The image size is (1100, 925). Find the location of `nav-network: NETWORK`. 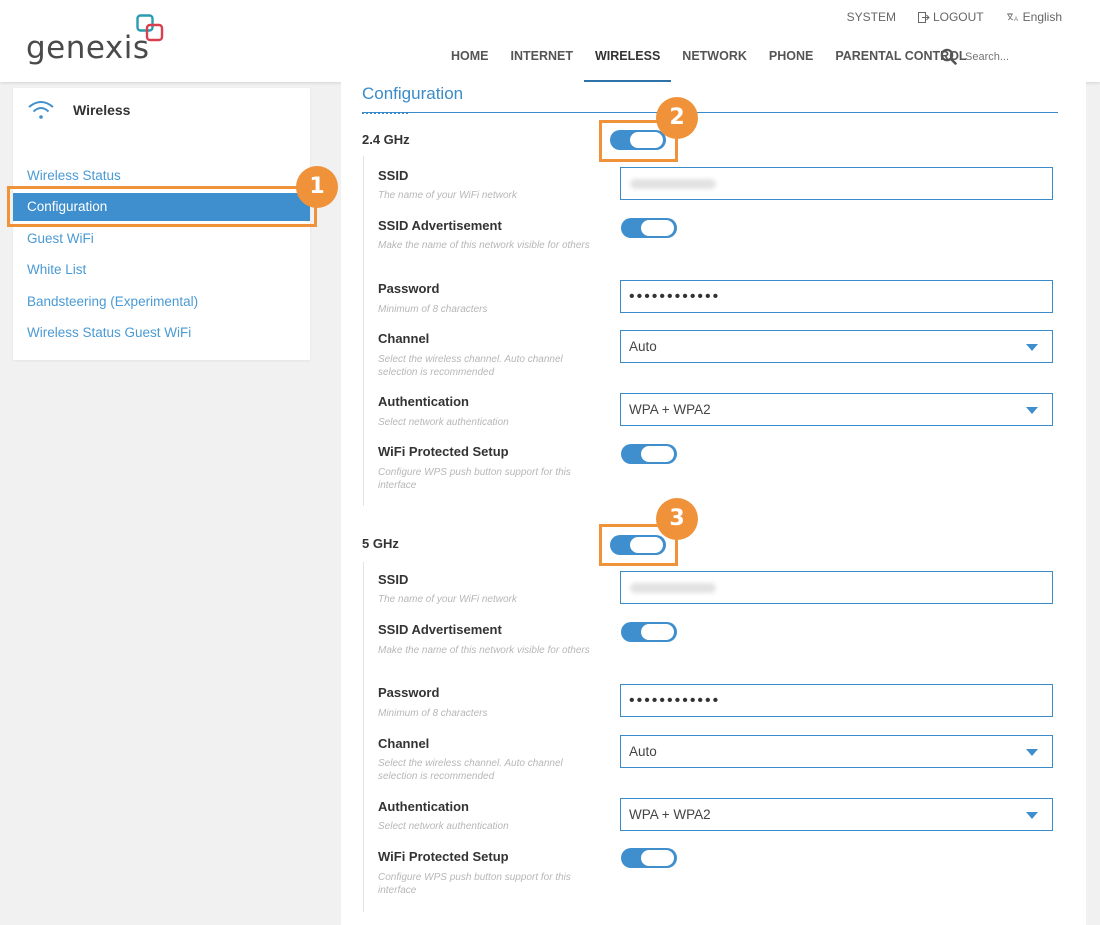

nav-network: NETWORK is located at coordinates (714, 64).